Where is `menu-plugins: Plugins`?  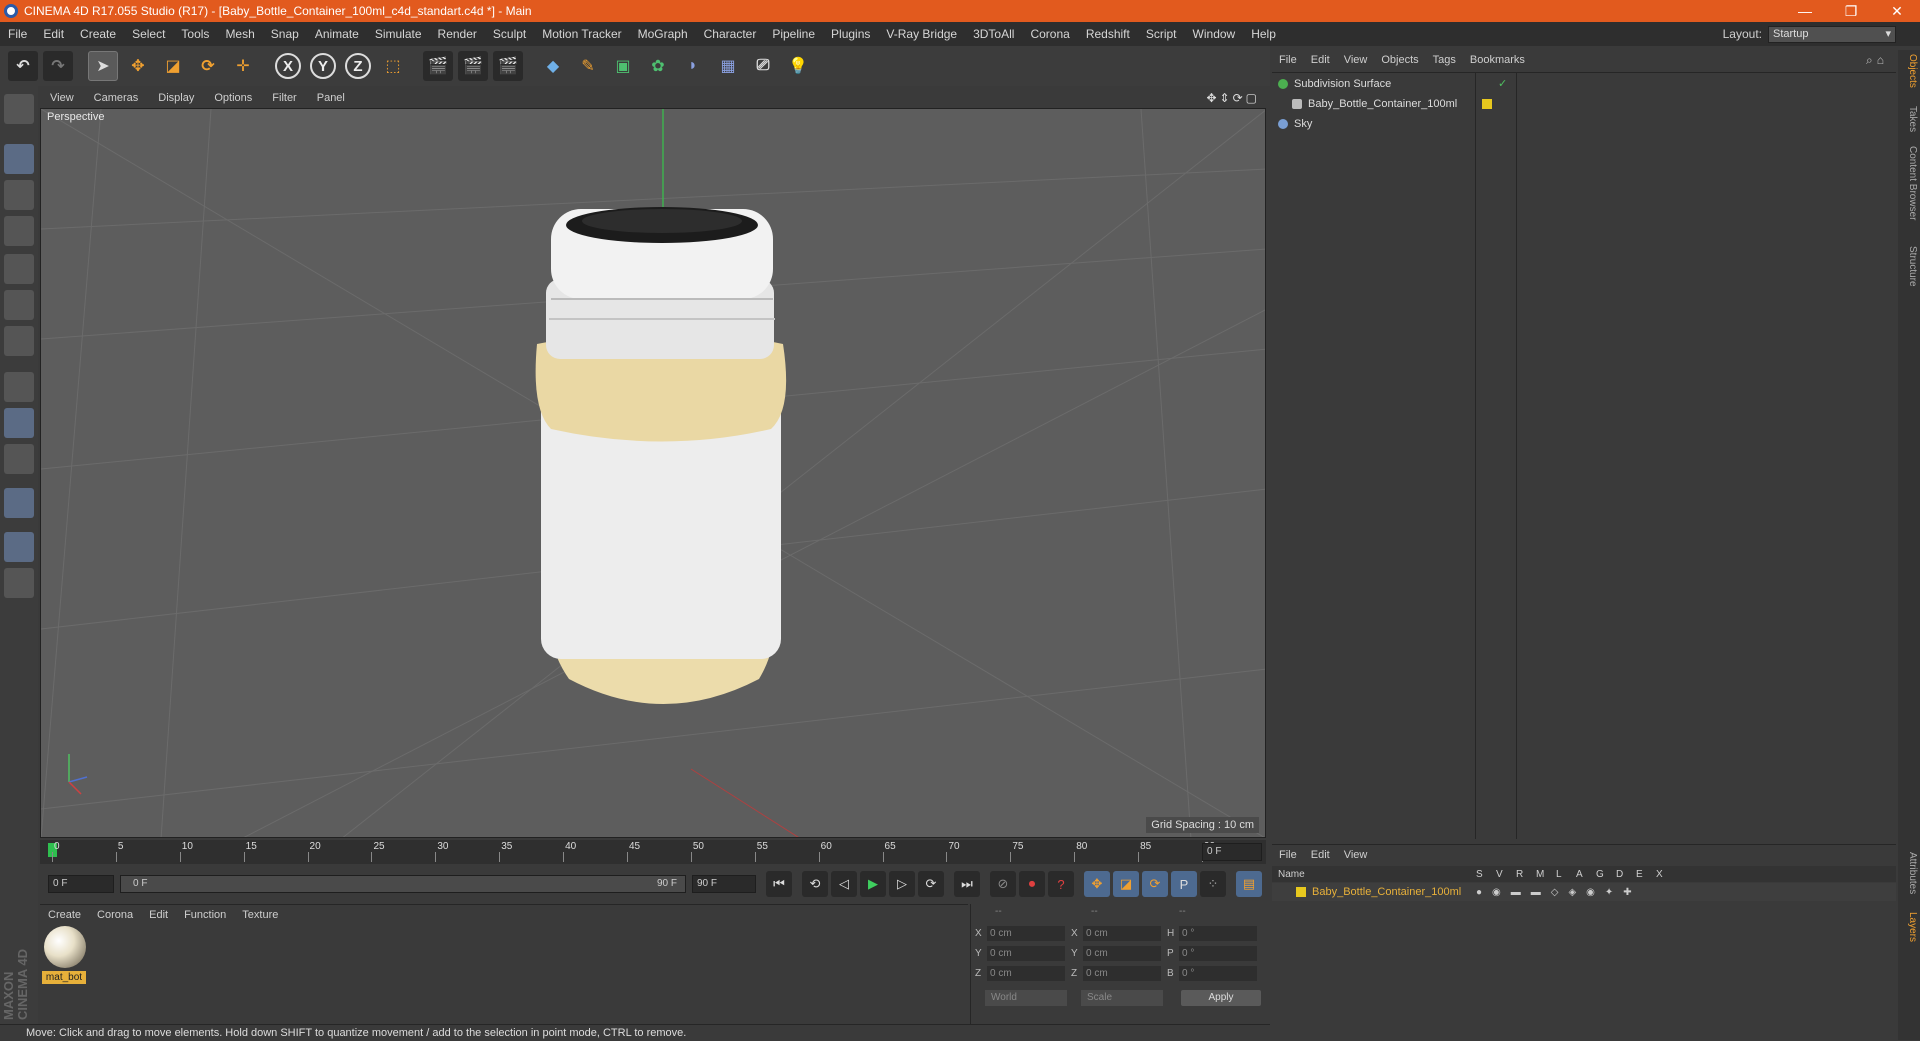
menu-plugins: Plugins is located at coordinates (850, 34).